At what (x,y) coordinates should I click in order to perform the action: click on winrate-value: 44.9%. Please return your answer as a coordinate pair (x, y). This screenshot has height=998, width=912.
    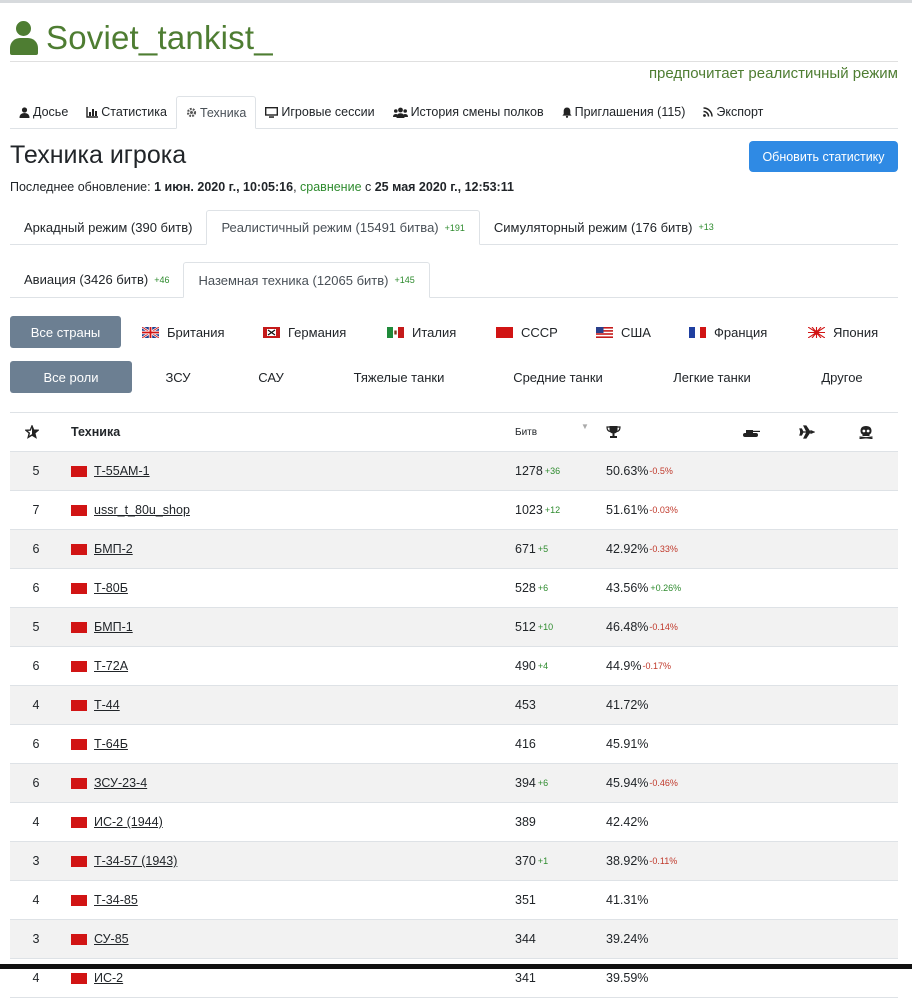
    Looking at the image, I should click on (624, 666).